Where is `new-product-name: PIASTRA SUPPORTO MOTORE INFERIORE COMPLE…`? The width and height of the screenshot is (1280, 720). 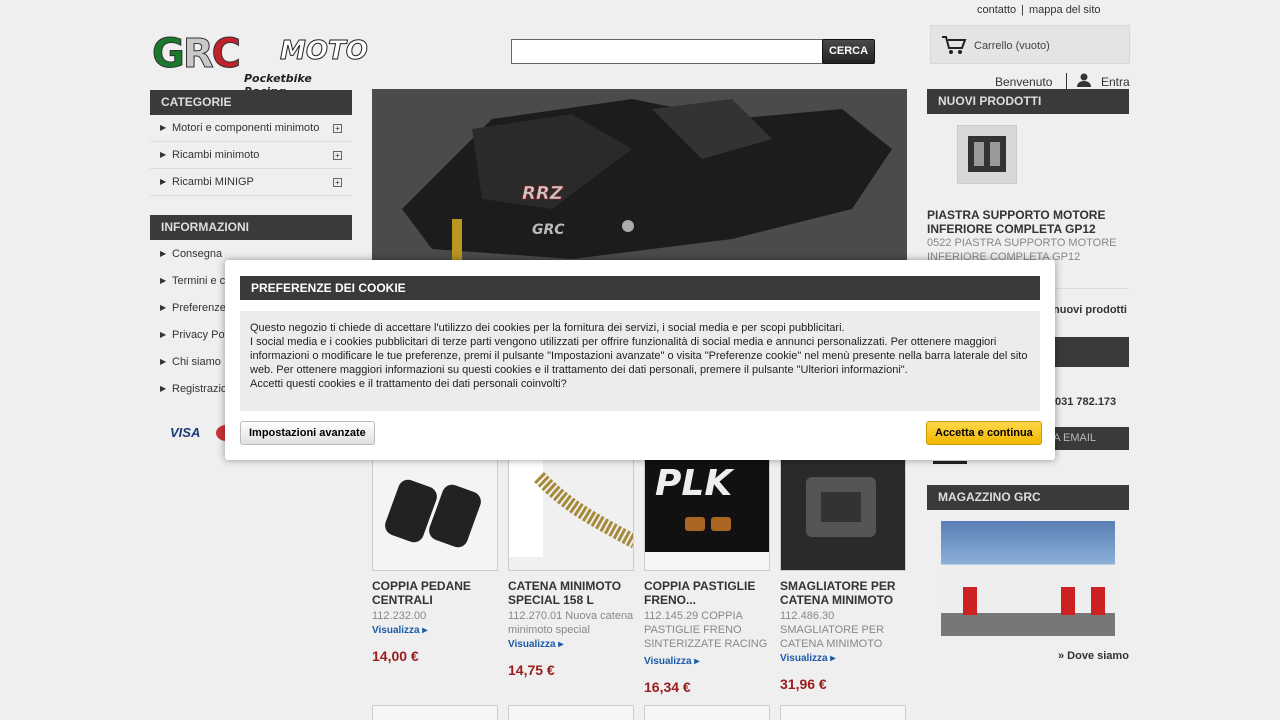
new-product-name: PIASTRA SUPPORTO MOTORE INFERIORE COMPLE… is located at coordinates (1028, 222).